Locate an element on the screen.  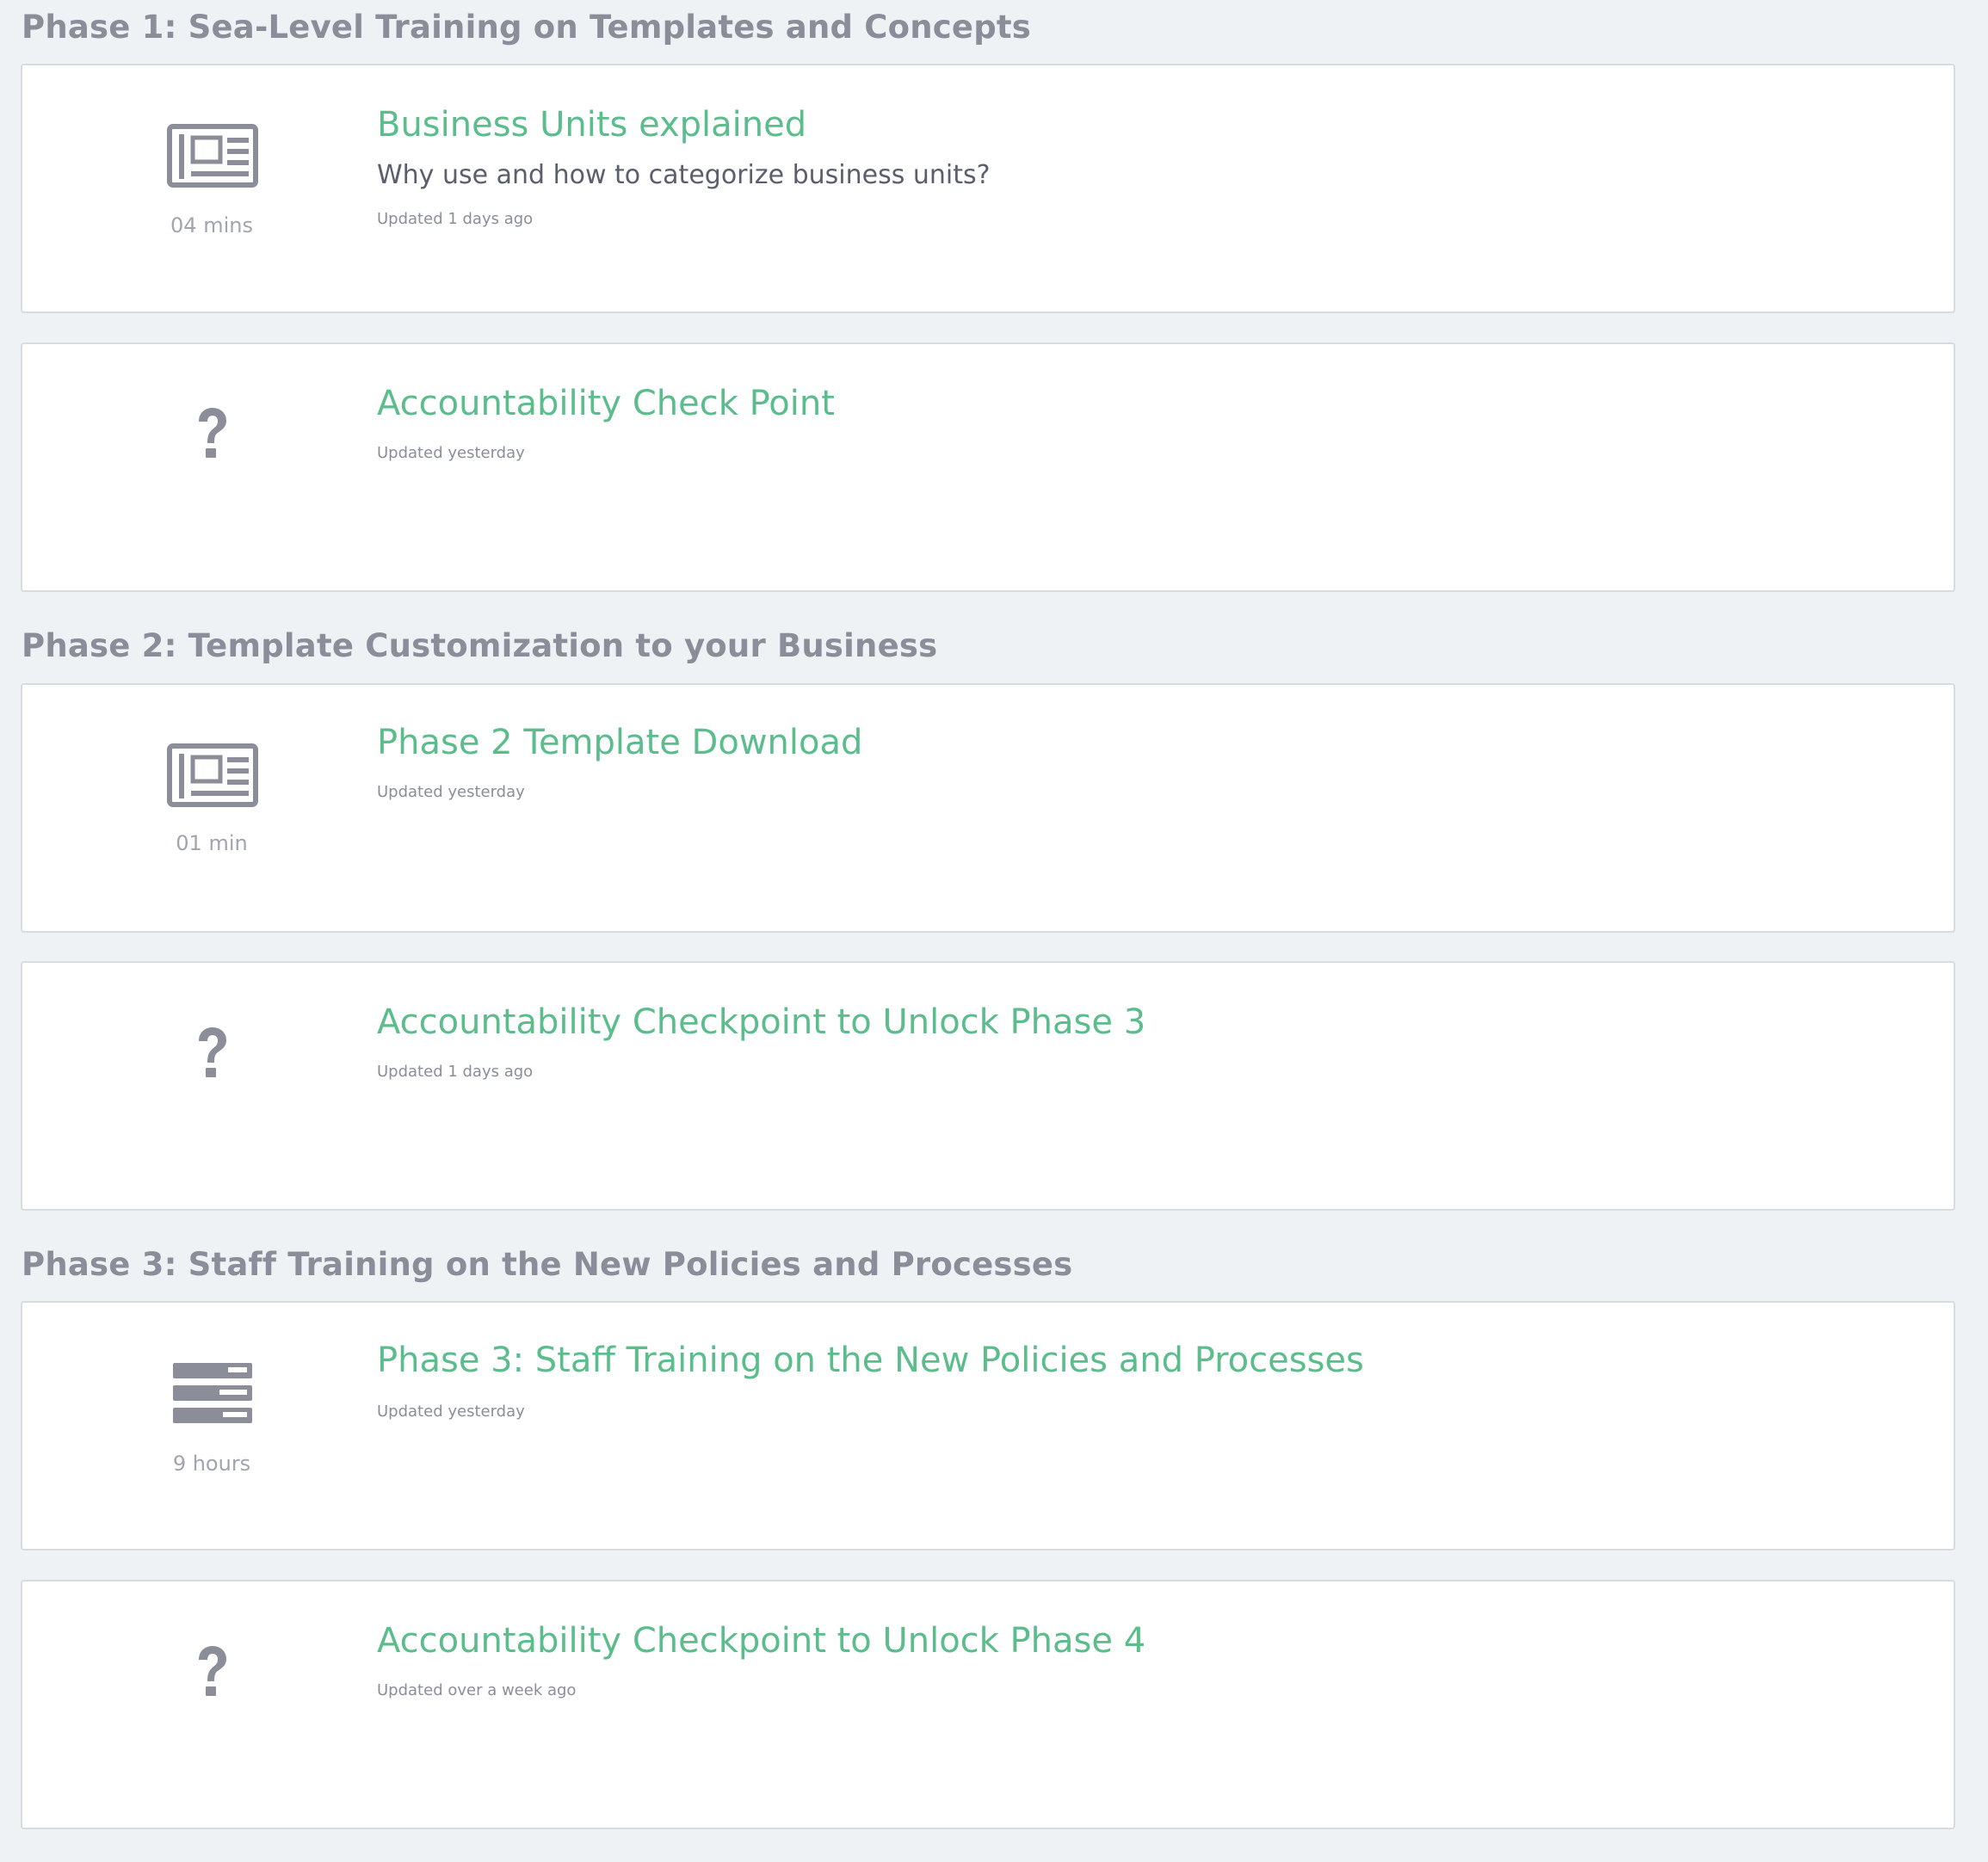
lesson-updated-timestamp: Updated 1 days ago is located at coordinates (455, 219).